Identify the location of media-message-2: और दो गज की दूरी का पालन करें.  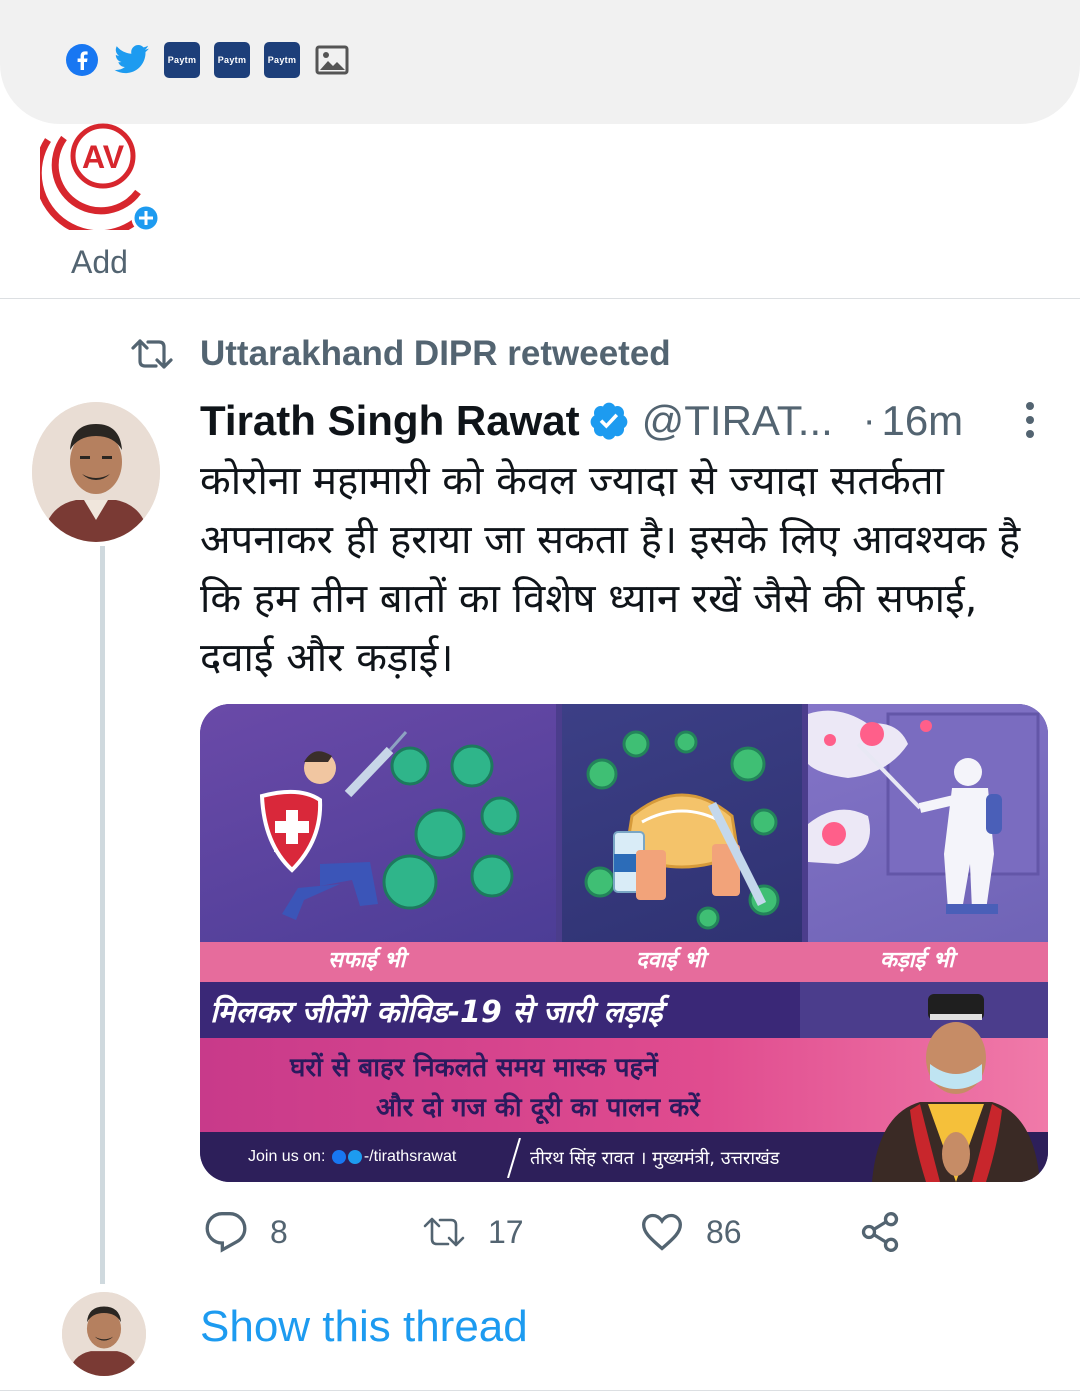
(538, 1108).